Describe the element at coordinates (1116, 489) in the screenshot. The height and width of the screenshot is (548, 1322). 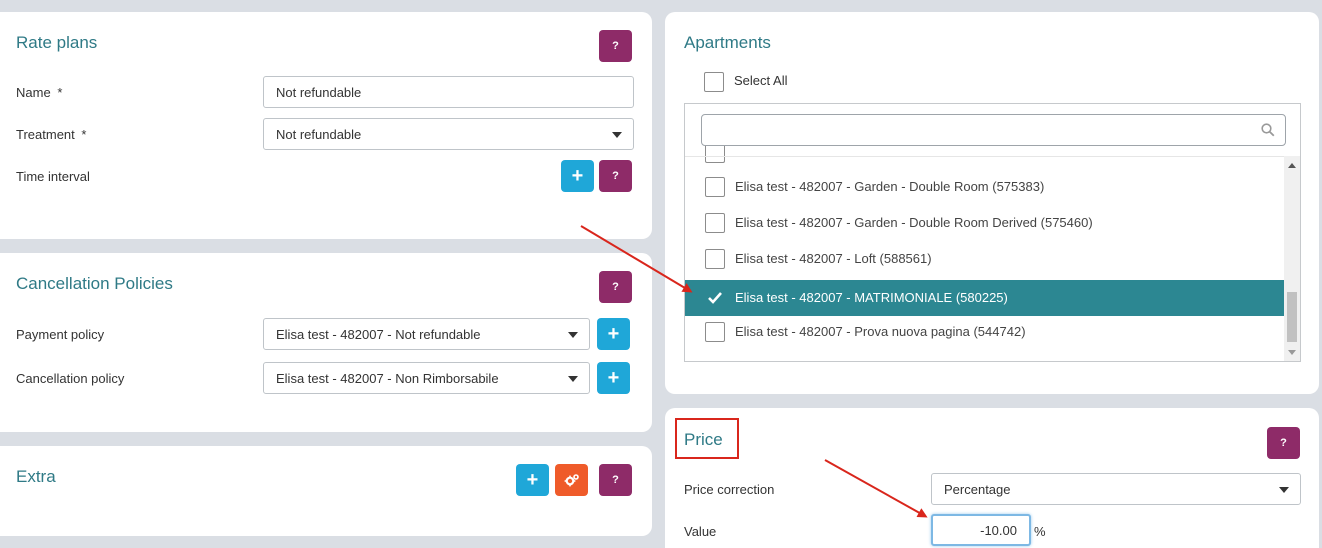
I see `price-correction-select: Percentage` at that location.